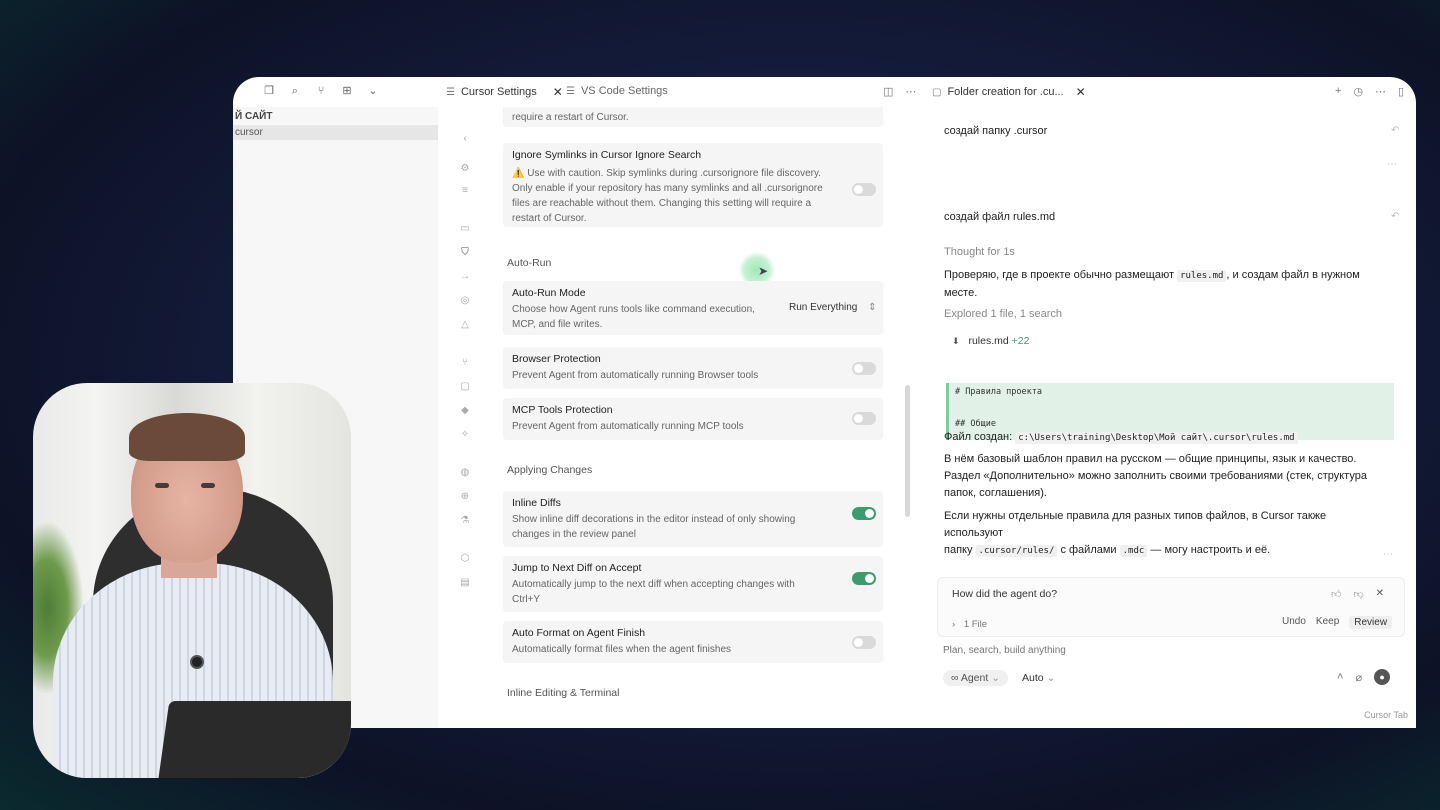 The image size is (1440, 810). What do you see at coordinates (1340, 677) in the screenshot?
I see `caret-up-icon: ˄` at bounding box center [1340, 677].